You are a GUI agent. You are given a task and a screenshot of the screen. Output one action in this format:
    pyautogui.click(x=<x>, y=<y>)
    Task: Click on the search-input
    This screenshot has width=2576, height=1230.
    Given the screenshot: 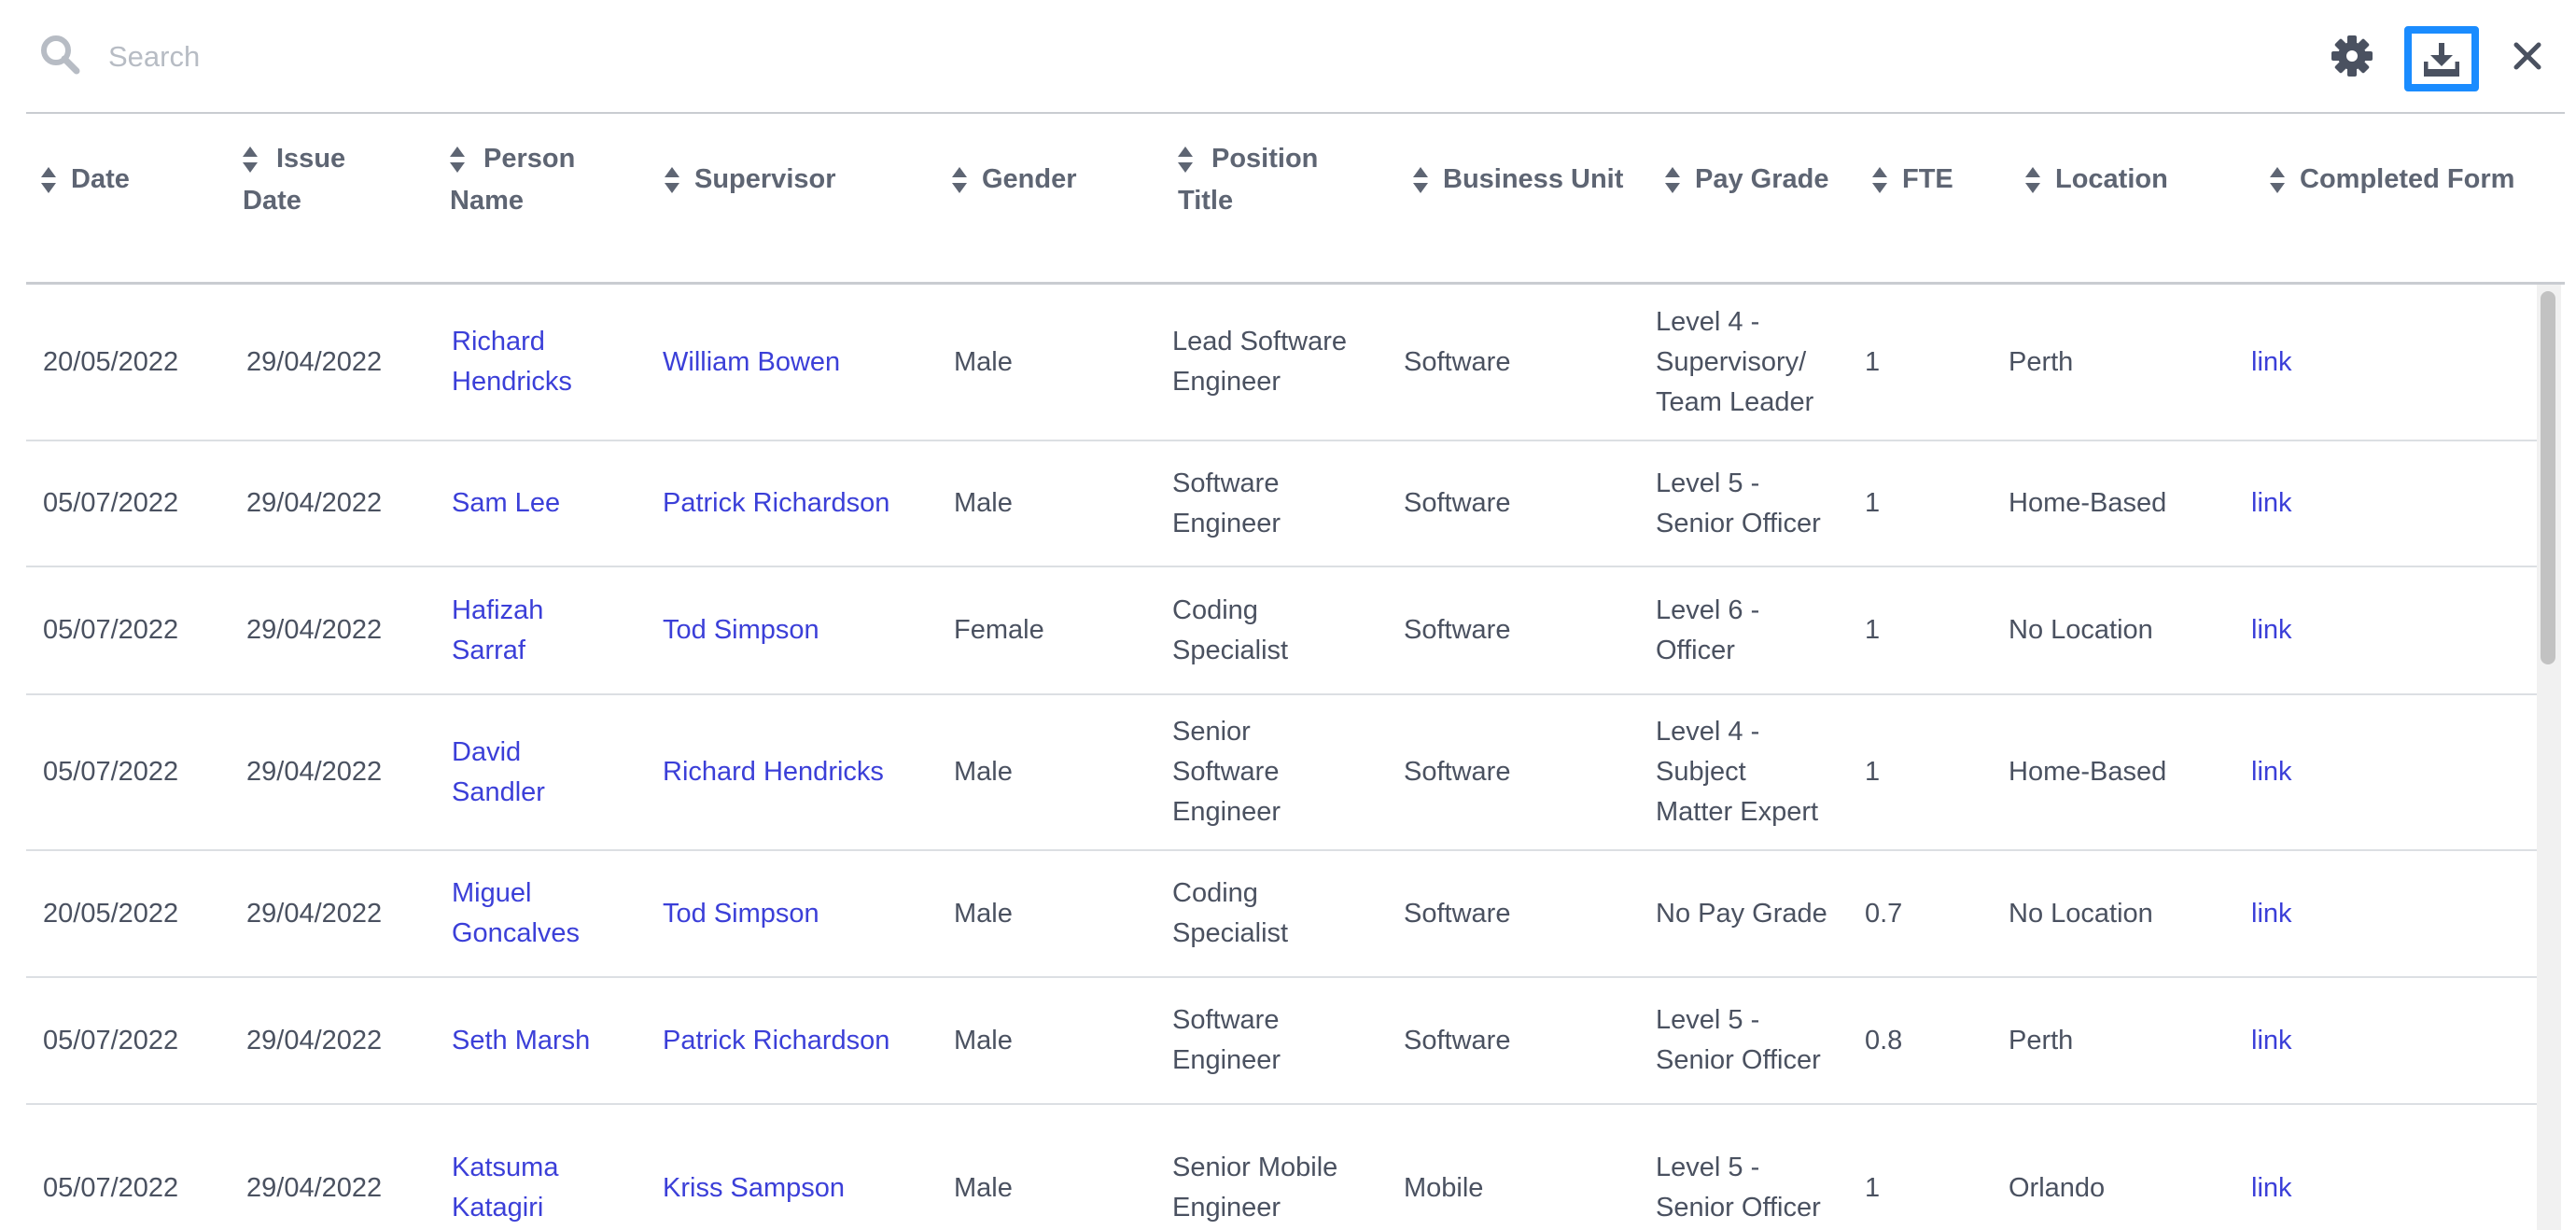 What is the action you would take?
    pyautogui.click(x=668, y=57)
    